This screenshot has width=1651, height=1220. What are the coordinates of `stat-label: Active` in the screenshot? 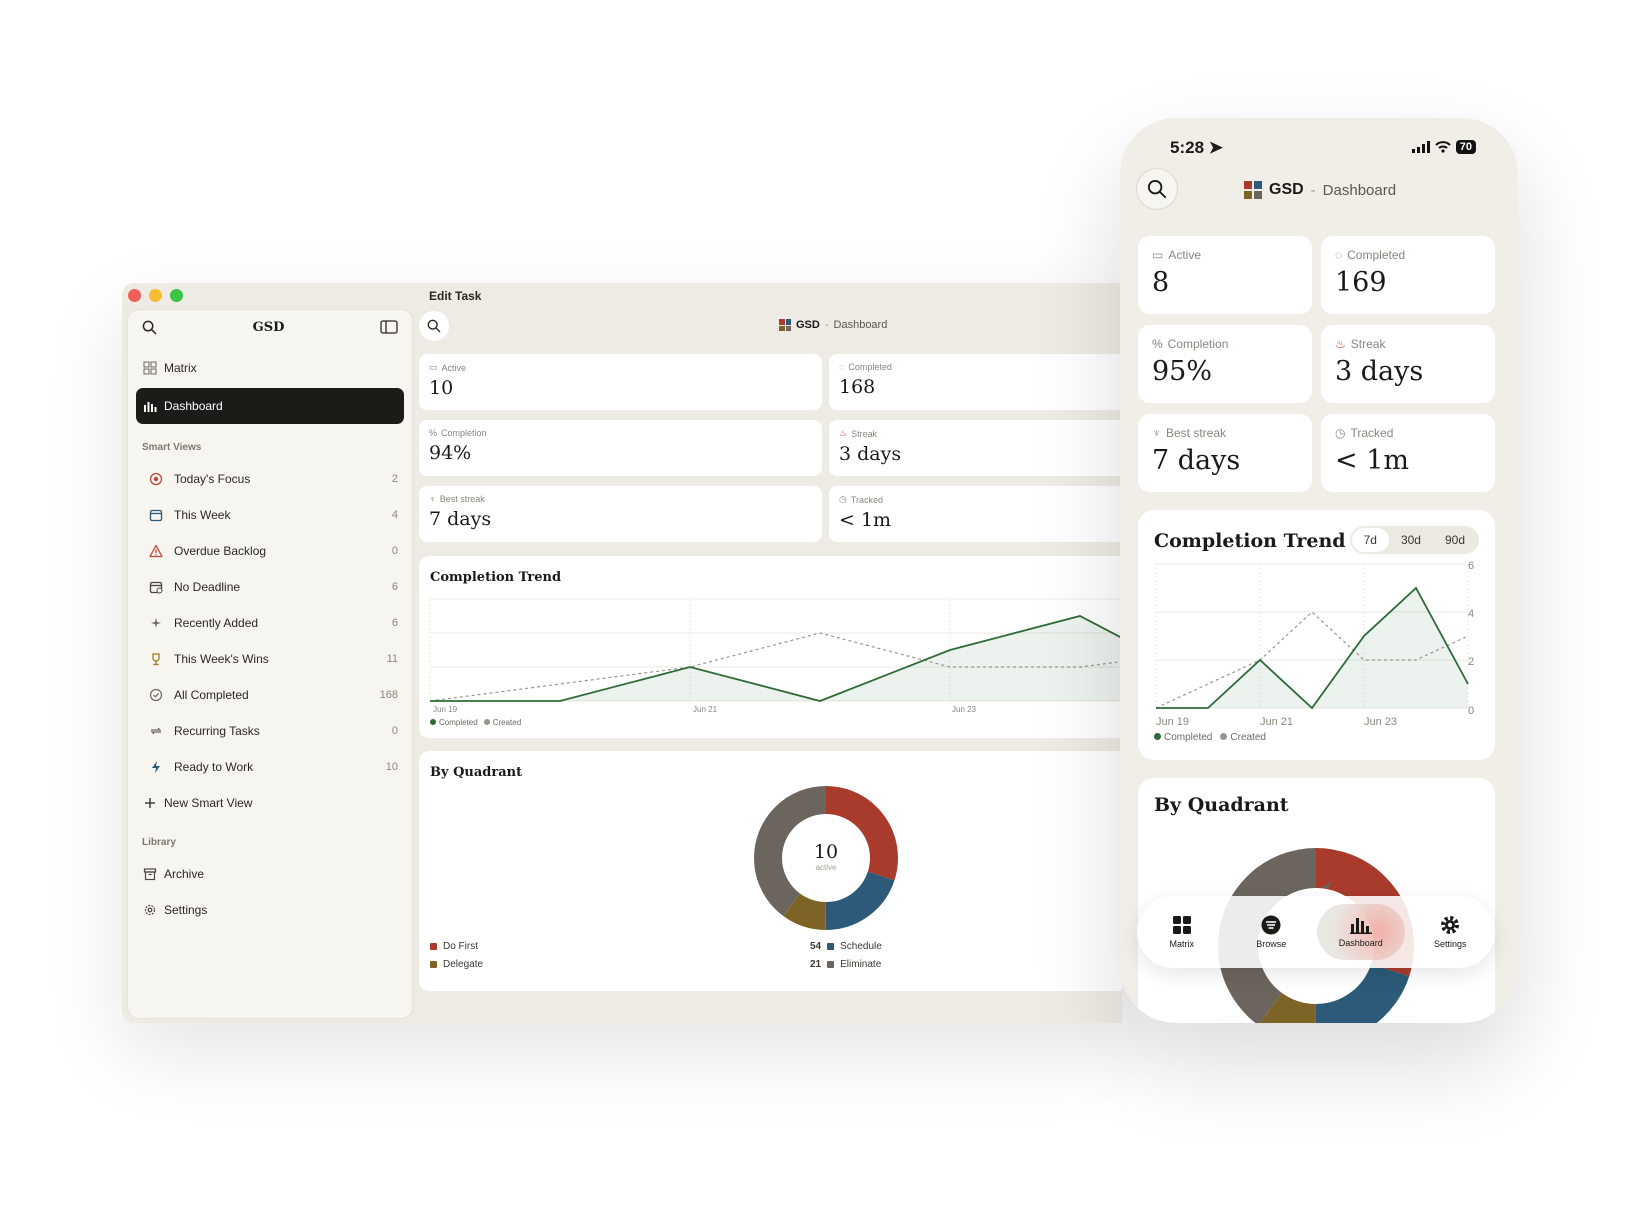 It's located at (1185, 255).